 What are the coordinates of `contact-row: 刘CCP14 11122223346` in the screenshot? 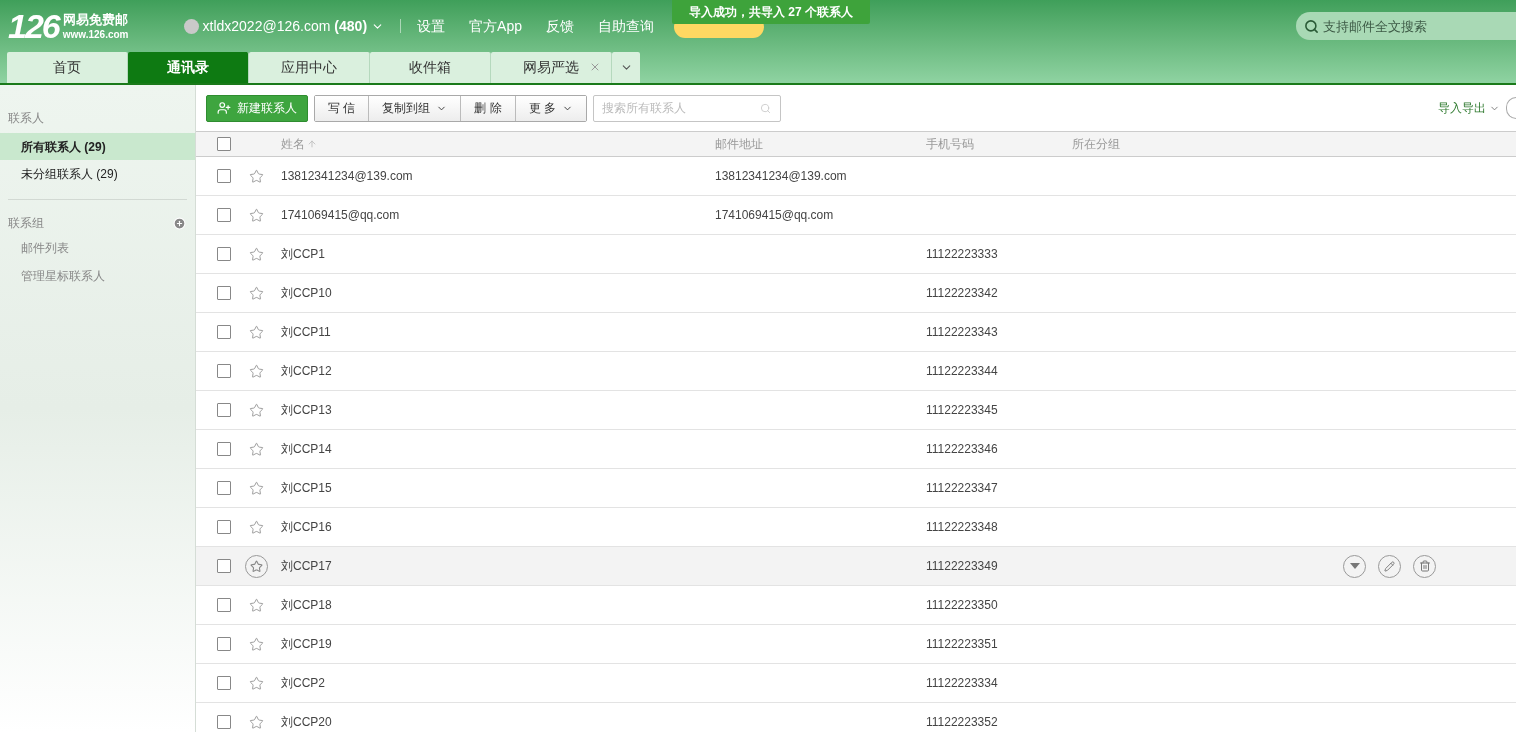 It's located at (856, 449).